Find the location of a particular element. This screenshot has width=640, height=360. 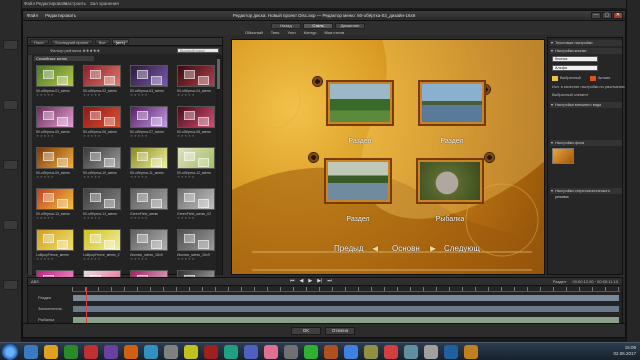

tab-style: Стиль is located at coordinates (318, 26).